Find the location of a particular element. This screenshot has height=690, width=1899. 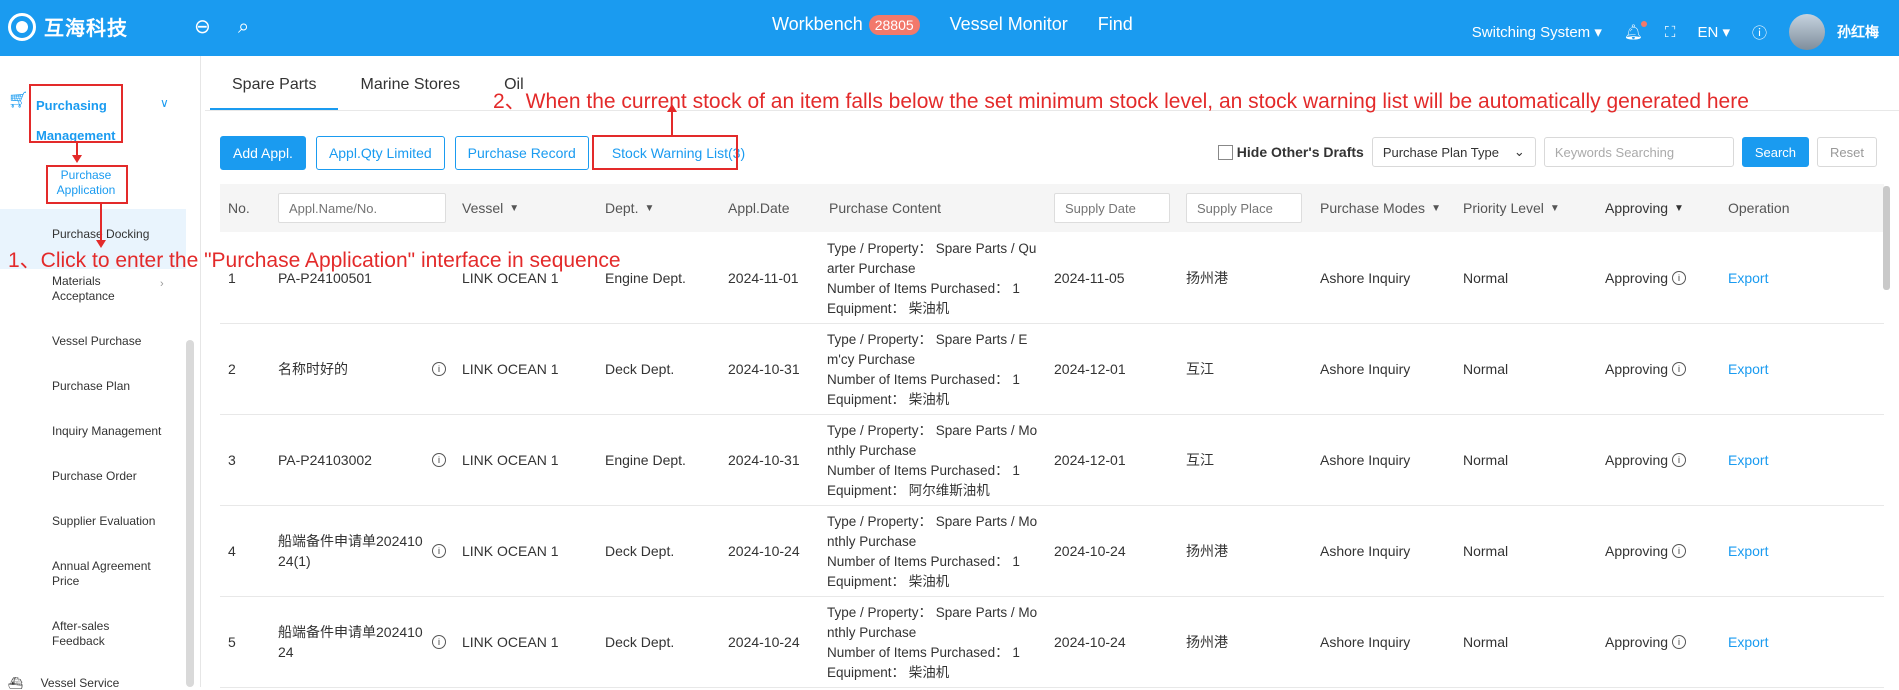

switch-system-dropdown: Switching System ▾ is located at coordinates (1537, 32).